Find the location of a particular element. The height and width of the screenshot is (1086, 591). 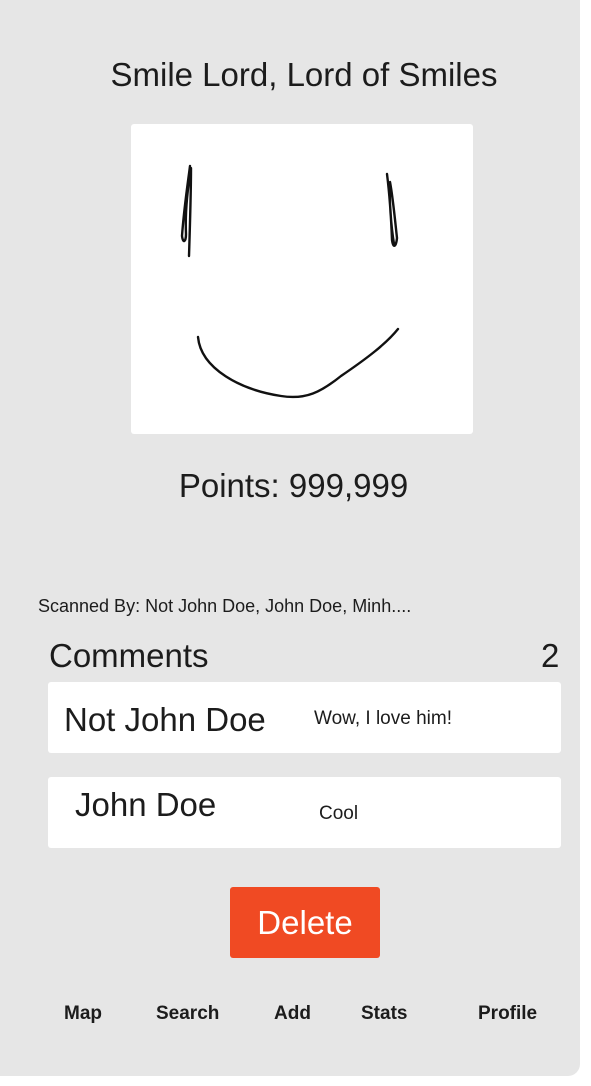

comment-item: Not John Doe Wow, I love him! is located at coordinates (304, 717).